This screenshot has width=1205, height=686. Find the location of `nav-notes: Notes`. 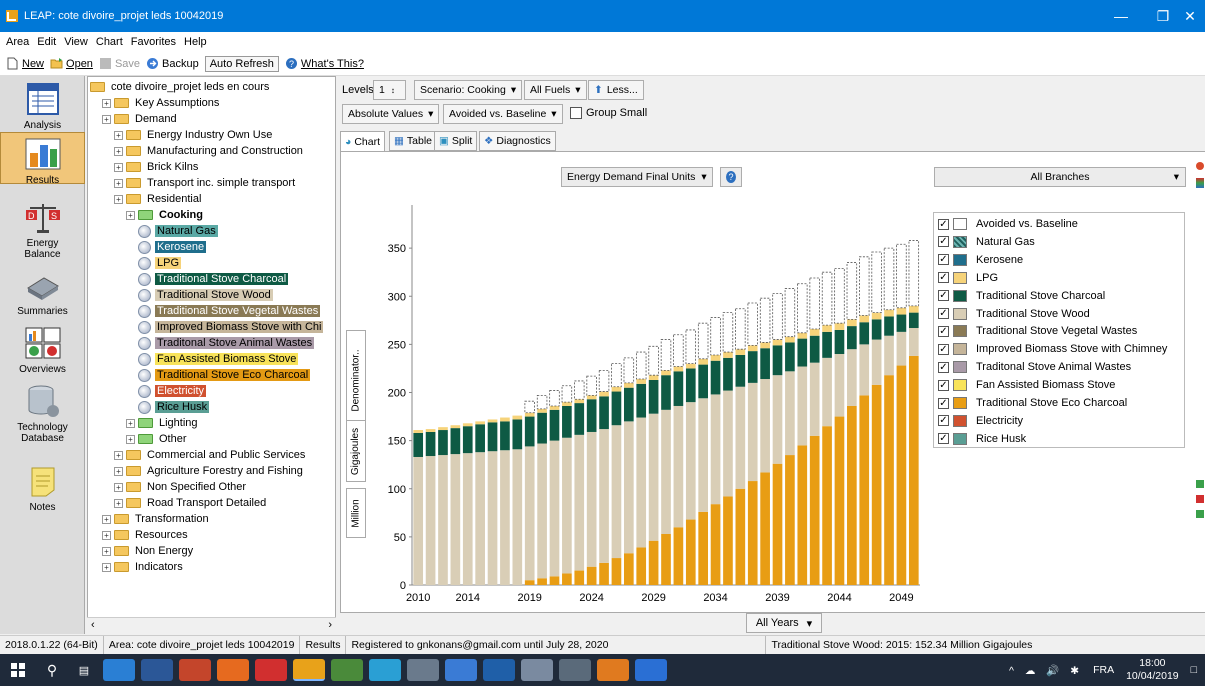

nav-notes: Notes is located at coordinates (42, 488).